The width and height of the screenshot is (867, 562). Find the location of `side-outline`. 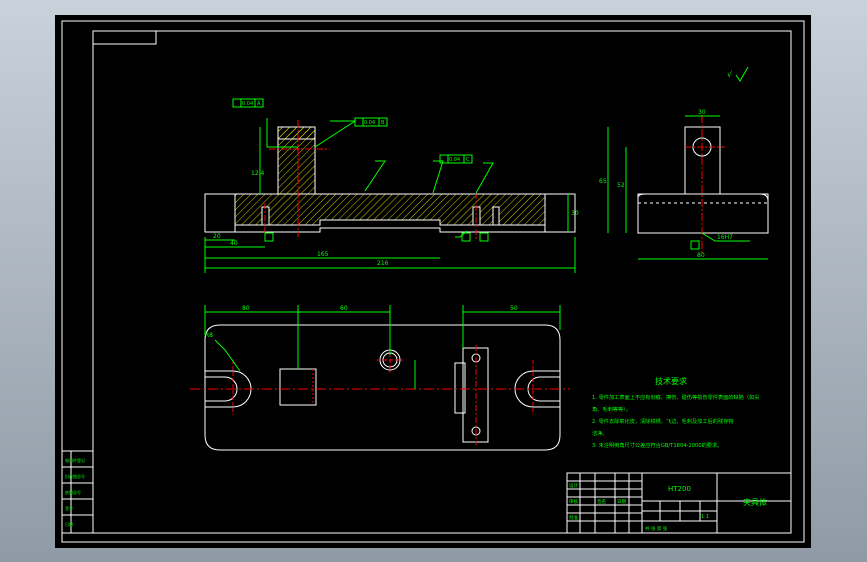

side-outline is located at coordinates (703, 213).